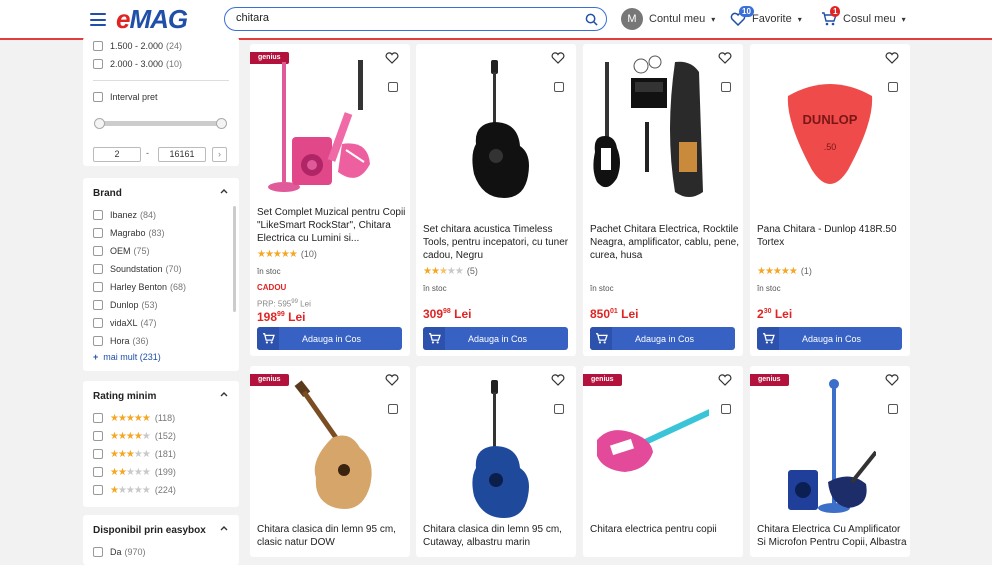  Describe the element at coordinates (161, 472) in the screenshot. I see `rating-option: ★★ ★★★ (199)` at that location.